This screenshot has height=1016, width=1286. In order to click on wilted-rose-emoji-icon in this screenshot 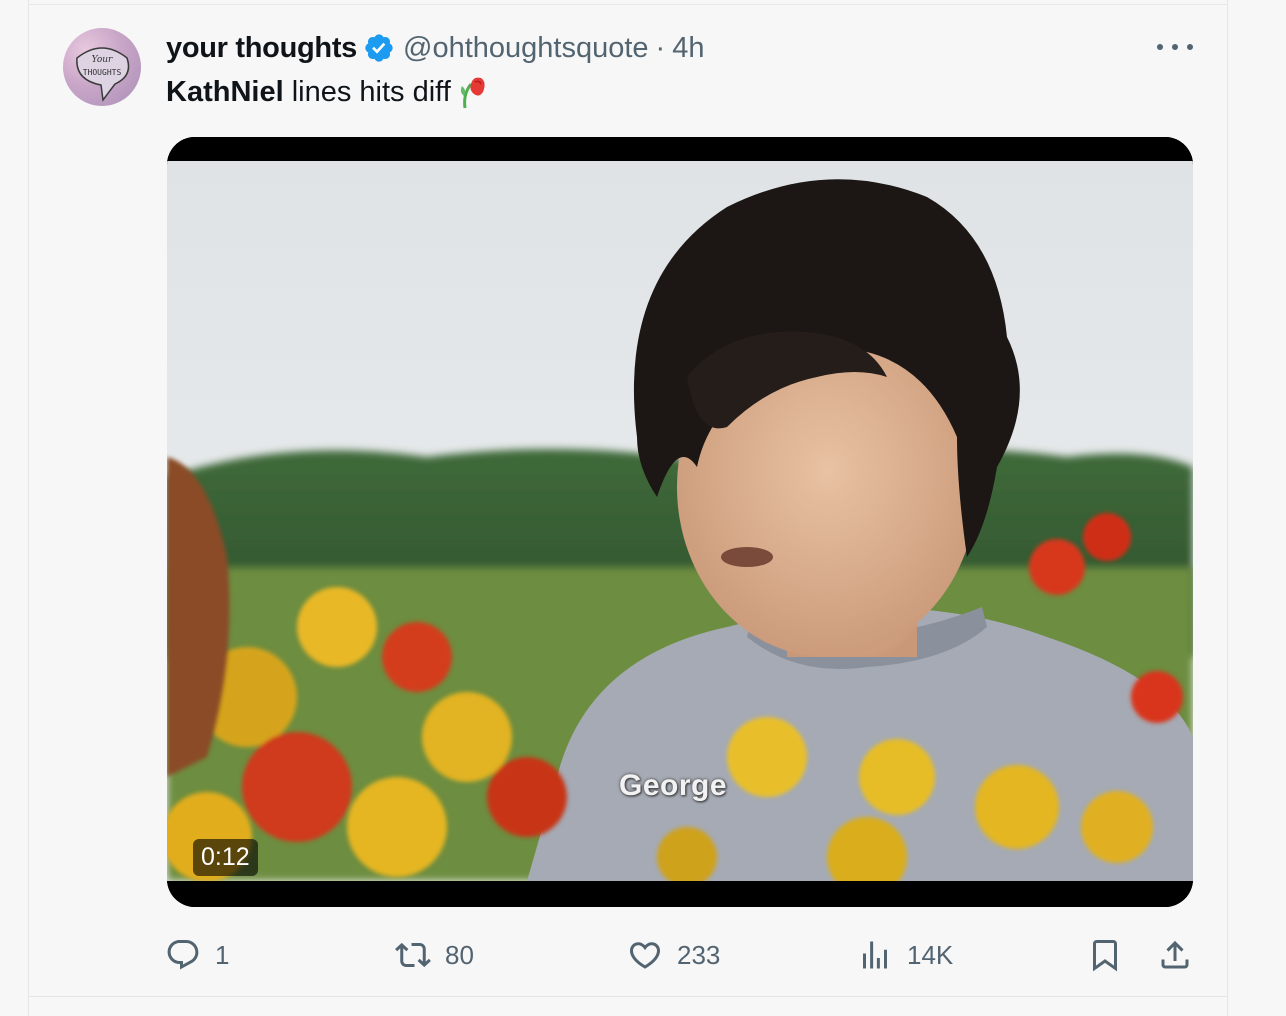, I will do `click(474, 92)`.